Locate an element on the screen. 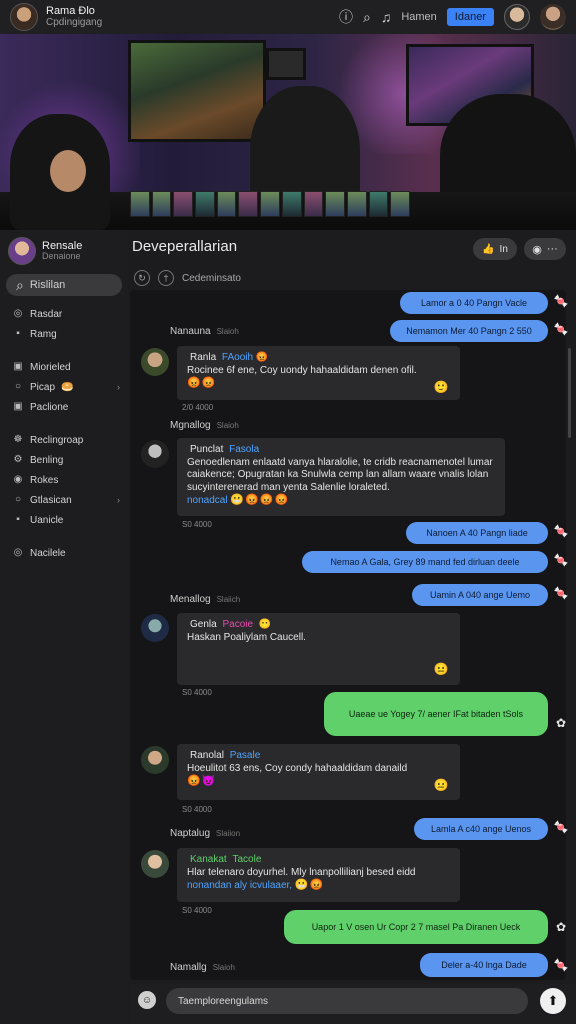 This screenshot has height=1024, width=576. refresh-icon: ↻ is located at coordinates (142, 278).